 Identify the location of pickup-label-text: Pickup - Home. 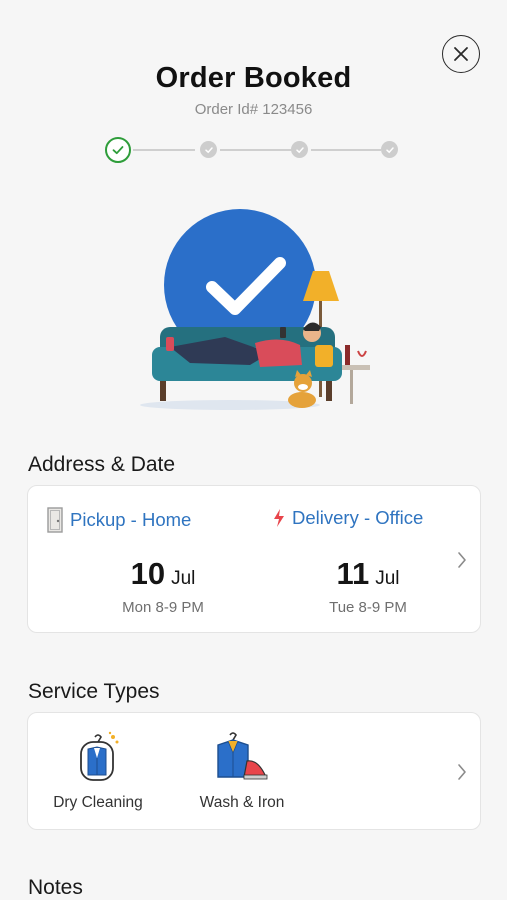
(131, 519).